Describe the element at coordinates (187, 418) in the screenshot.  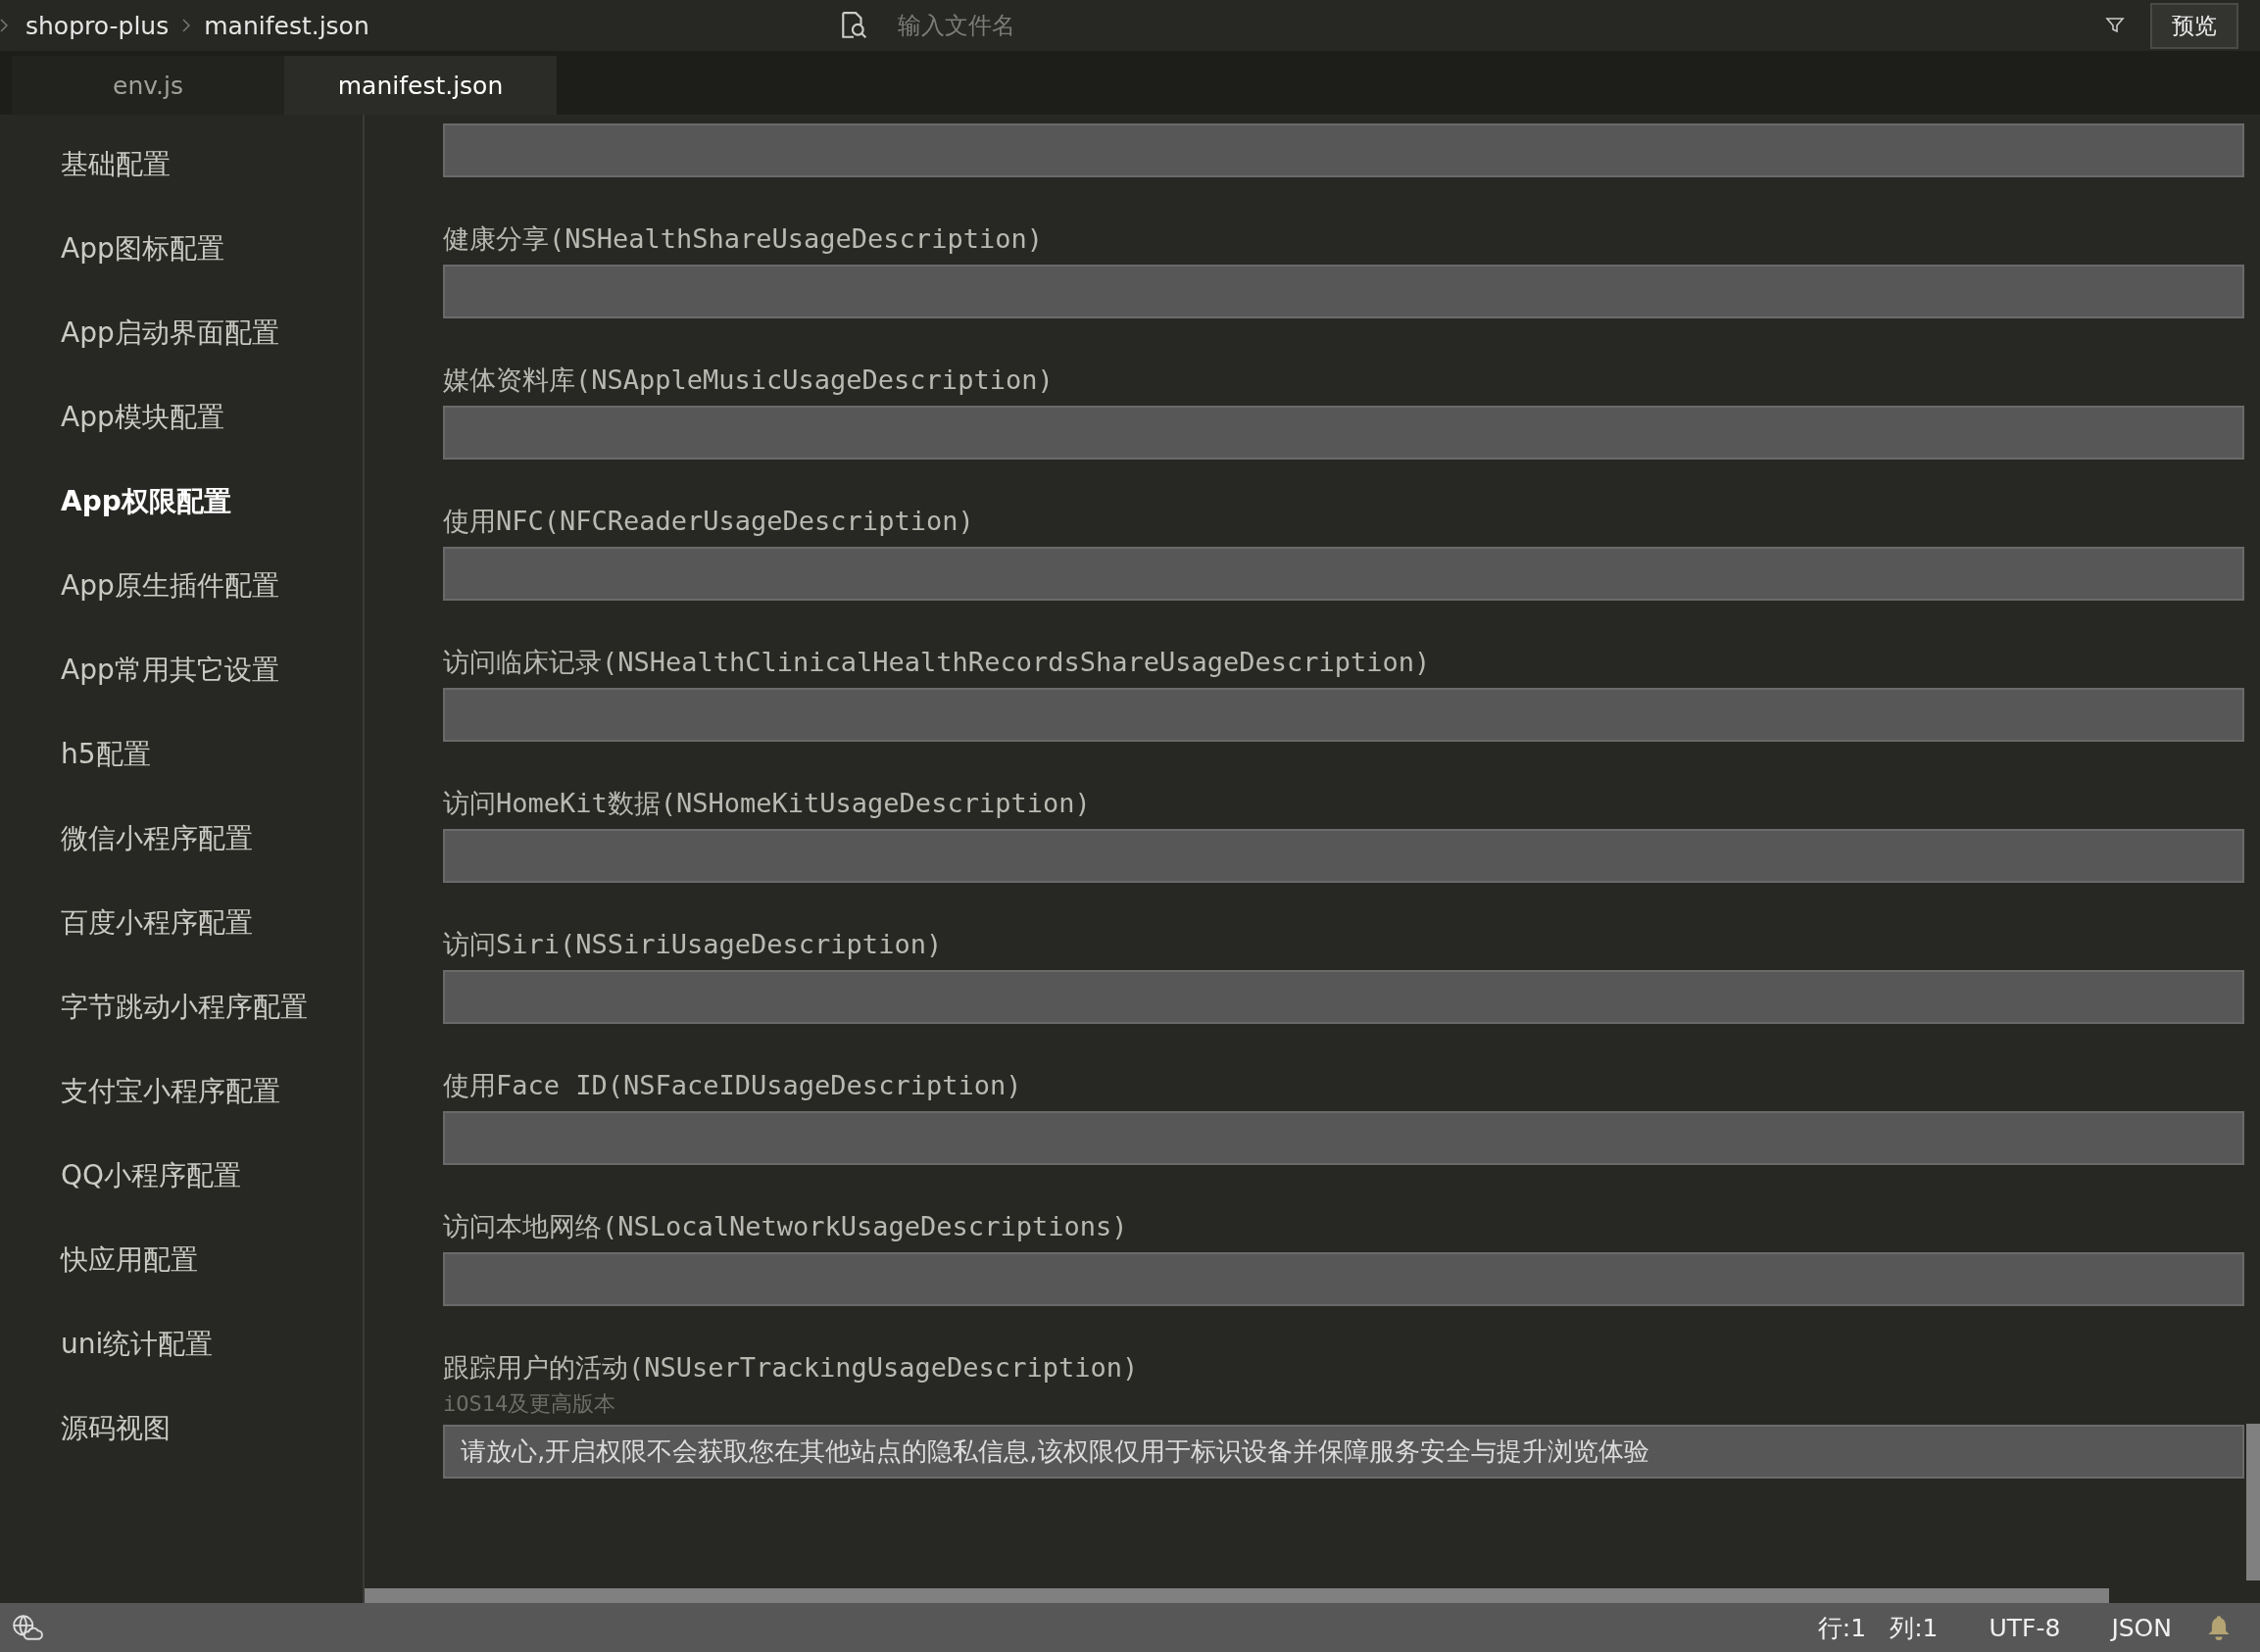
I see `sidebar-item: App模块配置` at that location.